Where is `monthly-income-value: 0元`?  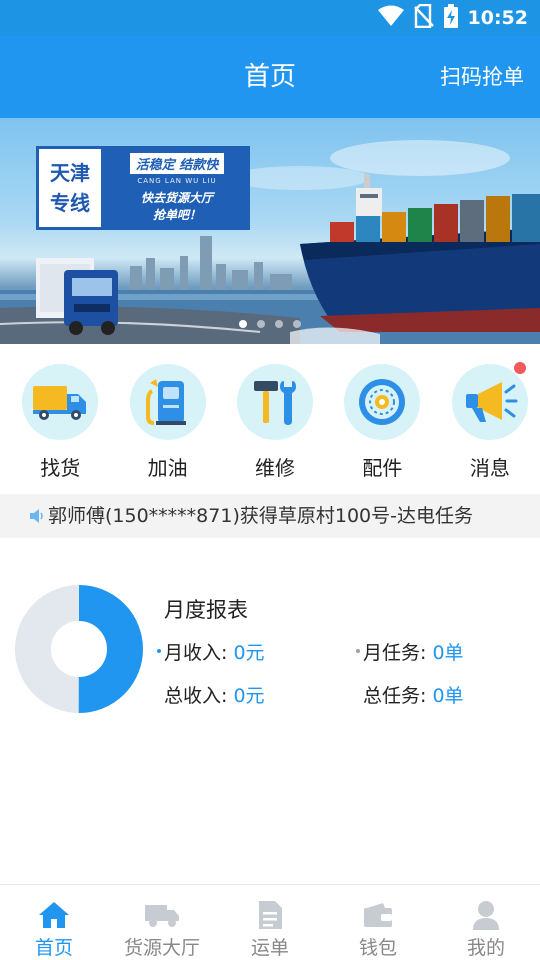 monthly-income-value: 0元 is located at coordinates (249, 653).